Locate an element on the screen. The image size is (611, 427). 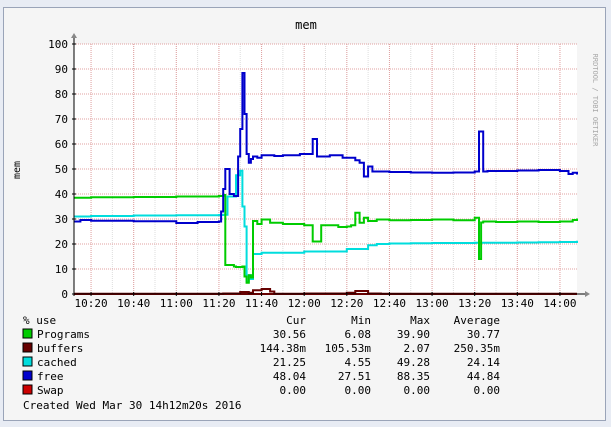
legend-label-free: free is located at coordinates (50, 376).